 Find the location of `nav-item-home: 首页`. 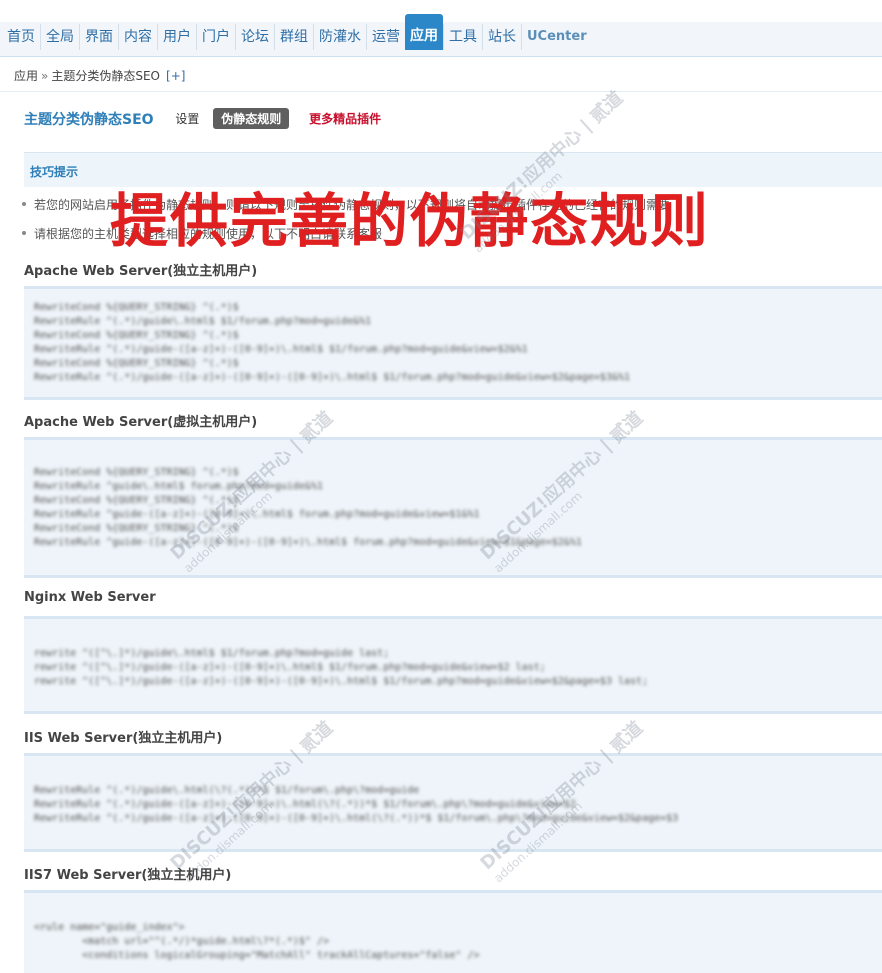

nav-item-home: 首页 is located at coordinates (21, 37).